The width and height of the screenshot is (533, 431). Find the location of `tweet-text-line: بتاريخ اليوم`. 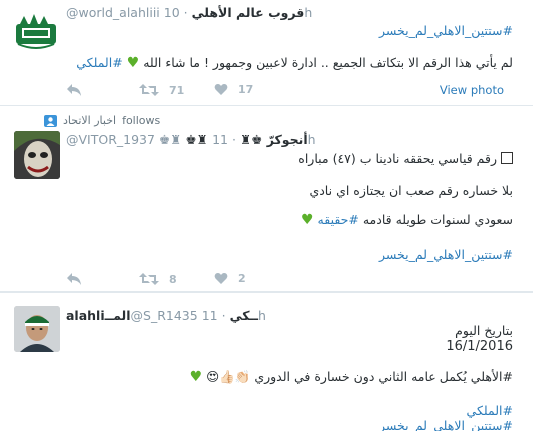

tweet-text-line: بتاريخ اليوم is located at coordinates (484, 330).